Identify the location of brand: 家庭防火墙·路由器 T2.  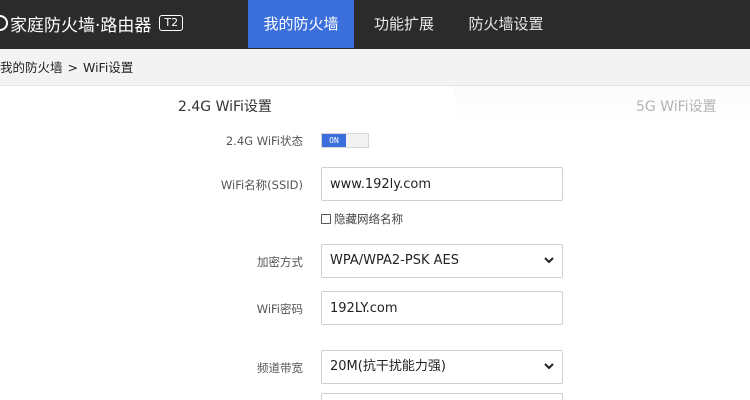
(92, 23).